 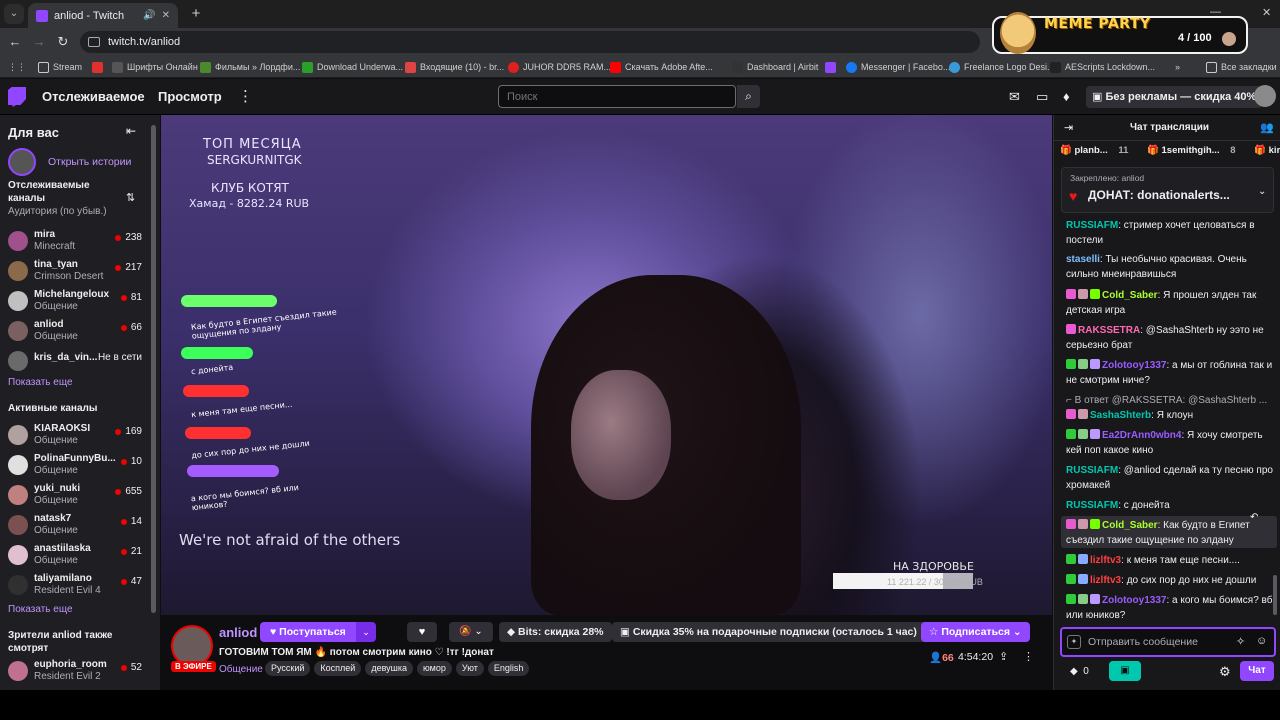 I want to click on tag: девушка, so click(x=389, y=668).